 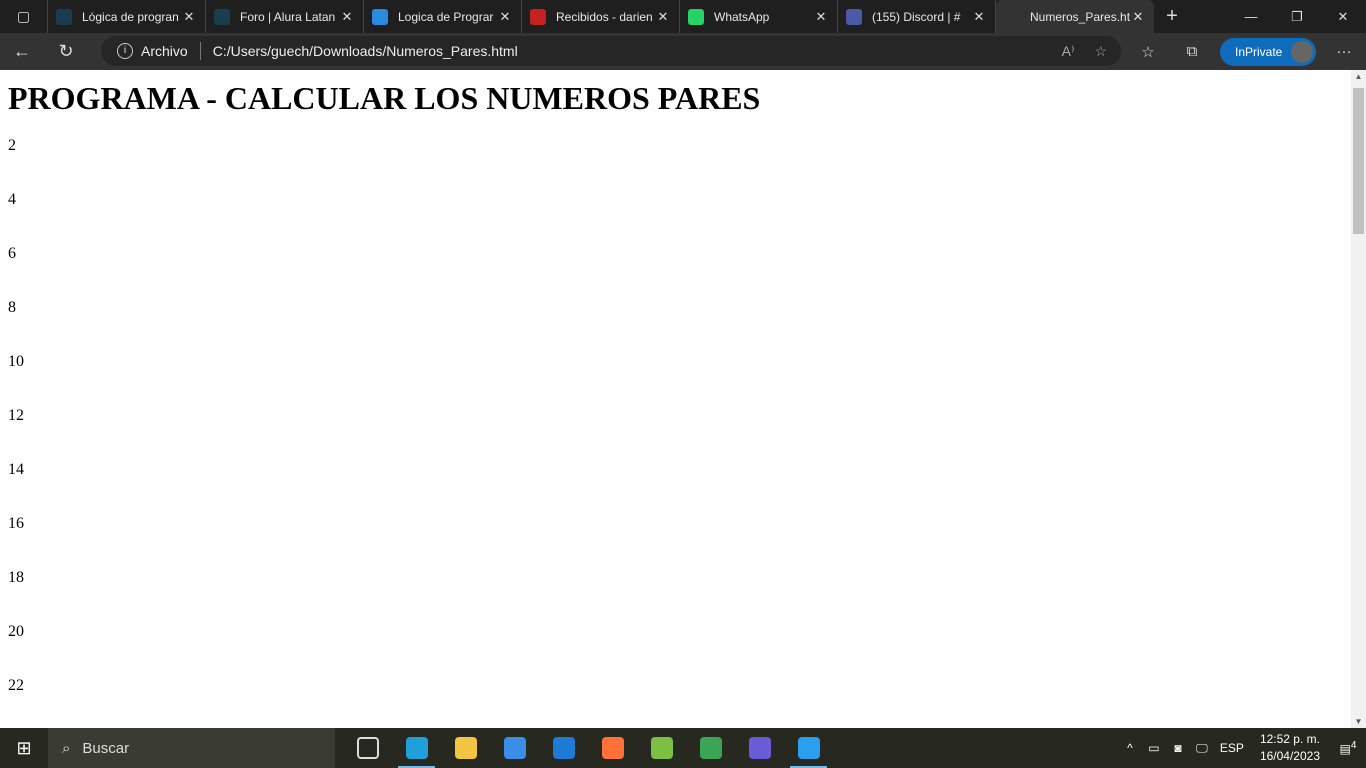 What do you see at coordinates (288, 16) in the screenshot?
I see `tab-title: Foro | Alura Latan` at bounding box center [288, 16].